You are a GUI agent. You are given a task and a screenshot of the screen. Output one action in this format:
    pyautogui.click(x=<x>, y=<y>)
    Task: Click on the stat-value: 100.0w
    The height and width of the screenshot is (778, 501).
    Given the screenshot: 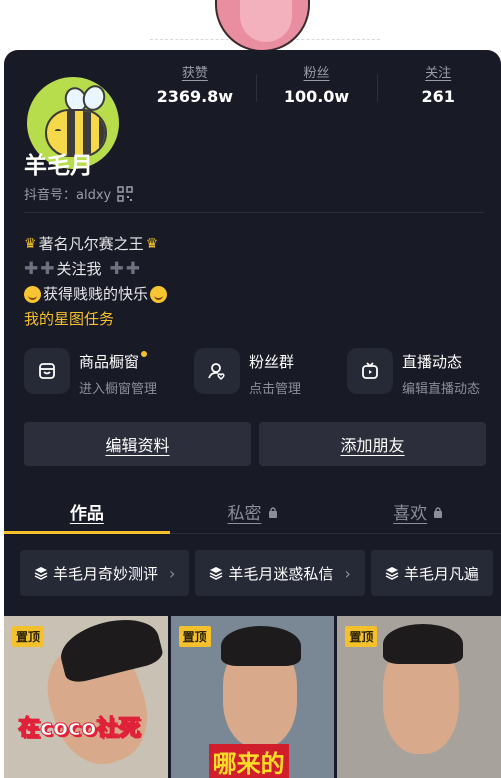 What is the action you would take?
    pyautogui.click(x=316, y=96)
    